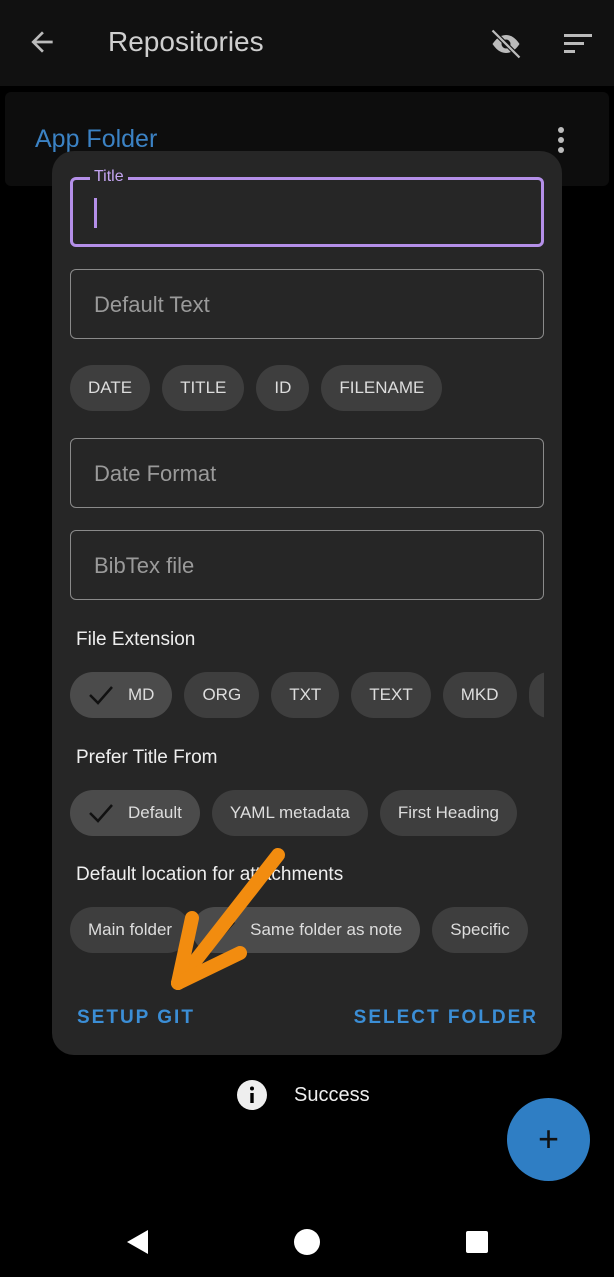  I want to click on date-format-placeholder: Date Format, so click(155, 473).